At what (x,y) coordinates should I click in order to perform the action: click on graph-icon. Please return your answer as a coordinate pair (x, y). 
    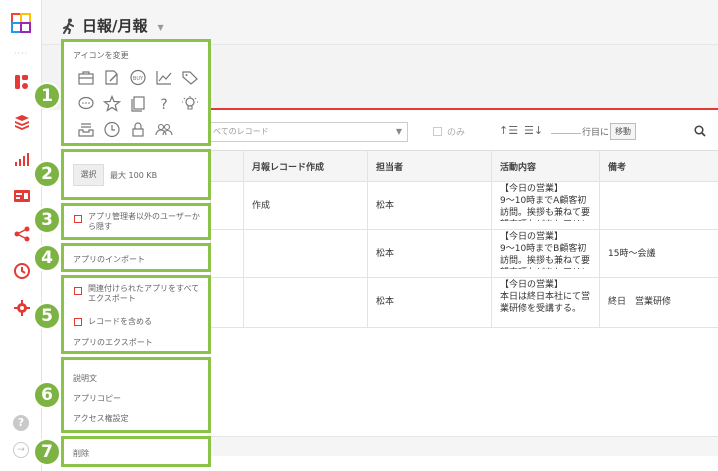
    Looking at the image, I should click on (22, 159).